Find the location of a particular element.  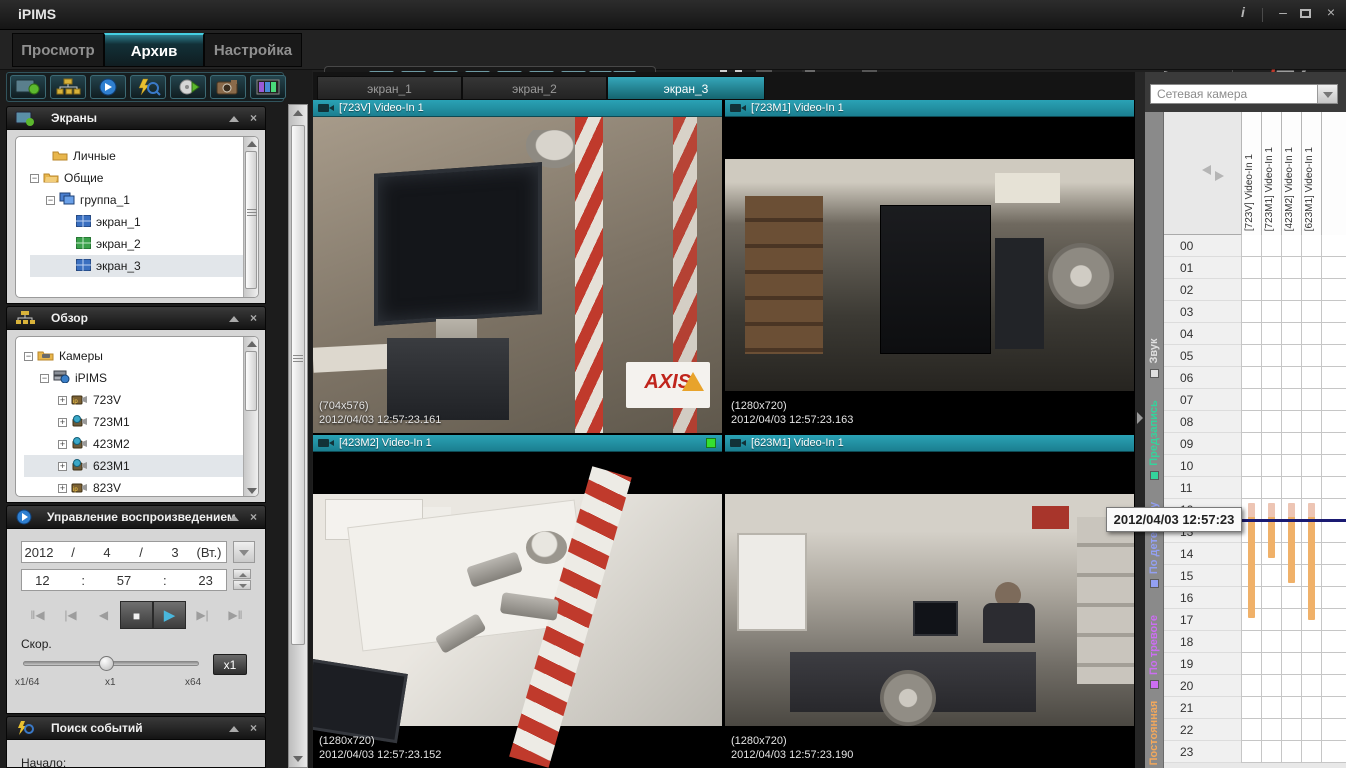

playback-icon is located at coordinates (108, 87).